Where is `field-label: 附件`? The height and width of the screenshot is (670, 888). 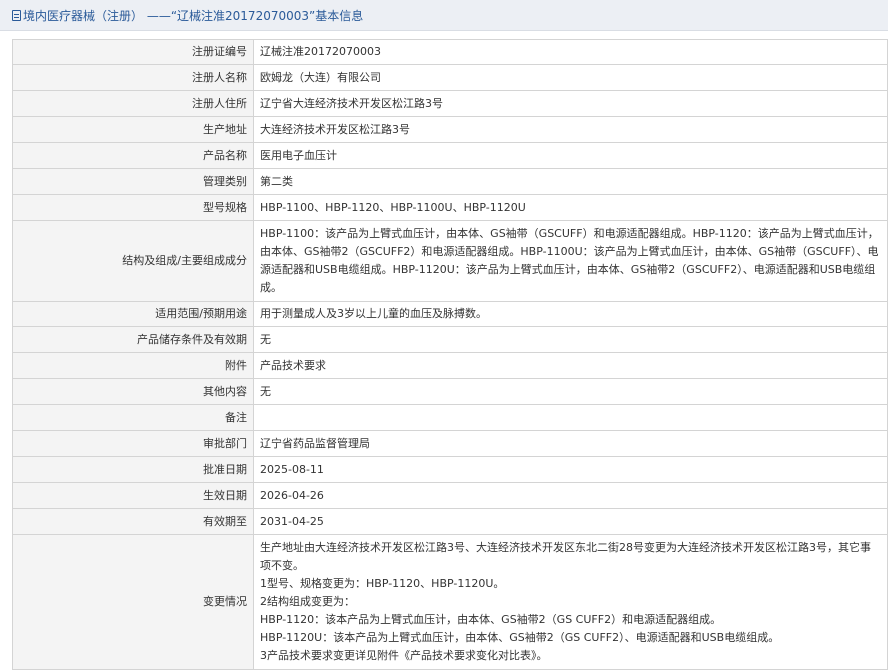
field-label: 附件 is located at coordinates (133, 365).